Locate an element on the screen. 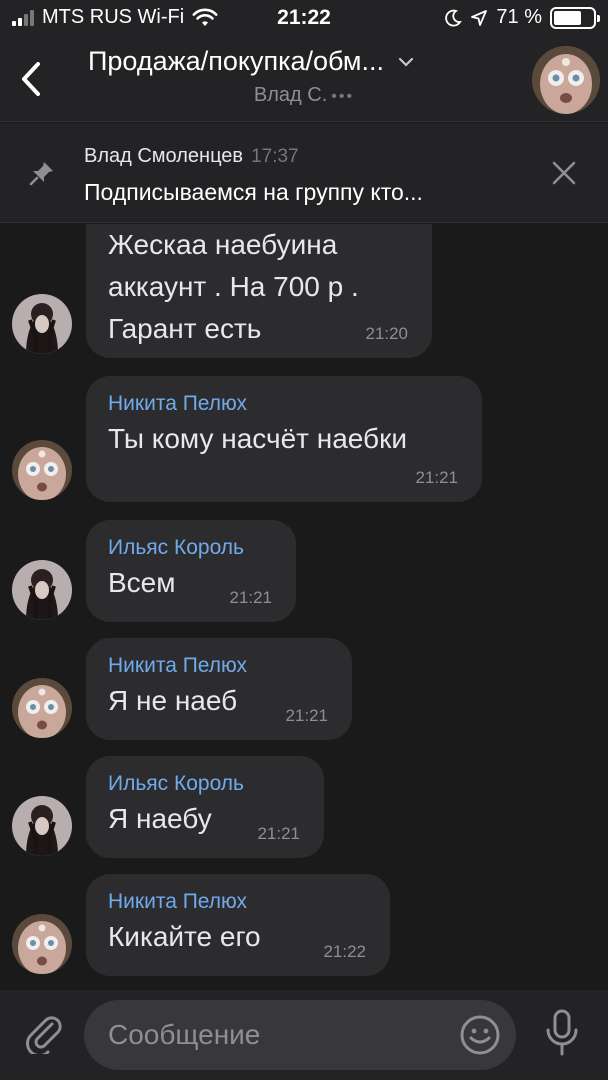 The width and height of the screenshot is (608, 1080). battery-fill is located at coordinates (567, 17).